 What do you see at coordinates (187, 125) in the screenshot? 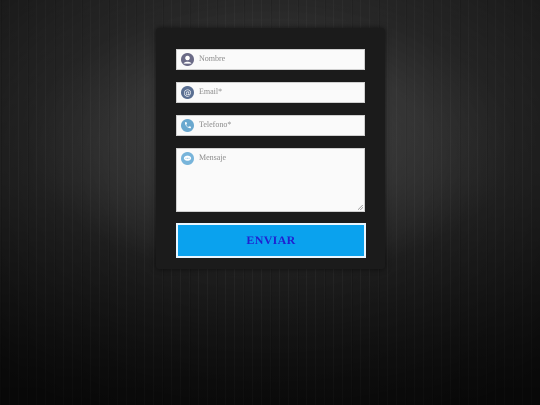
I see `phone-icon` at bounding box center [187, 125].